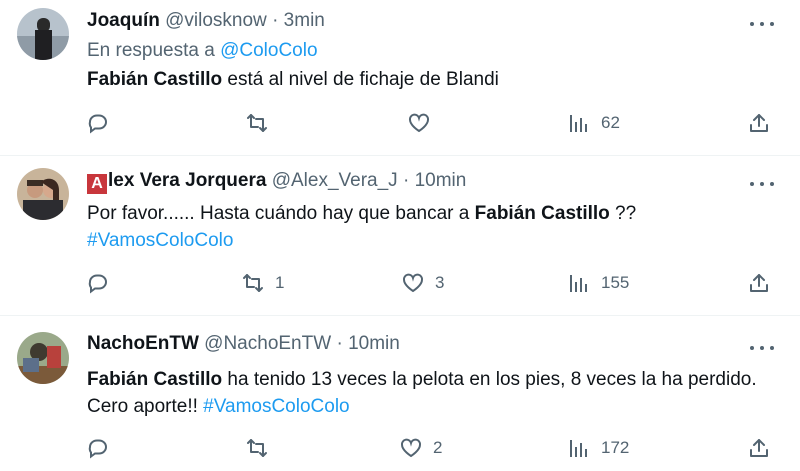  I want to click on tweet-header: Alex Vera Jorquera @Alex_Vera_J · 10min, so click(276, 182).